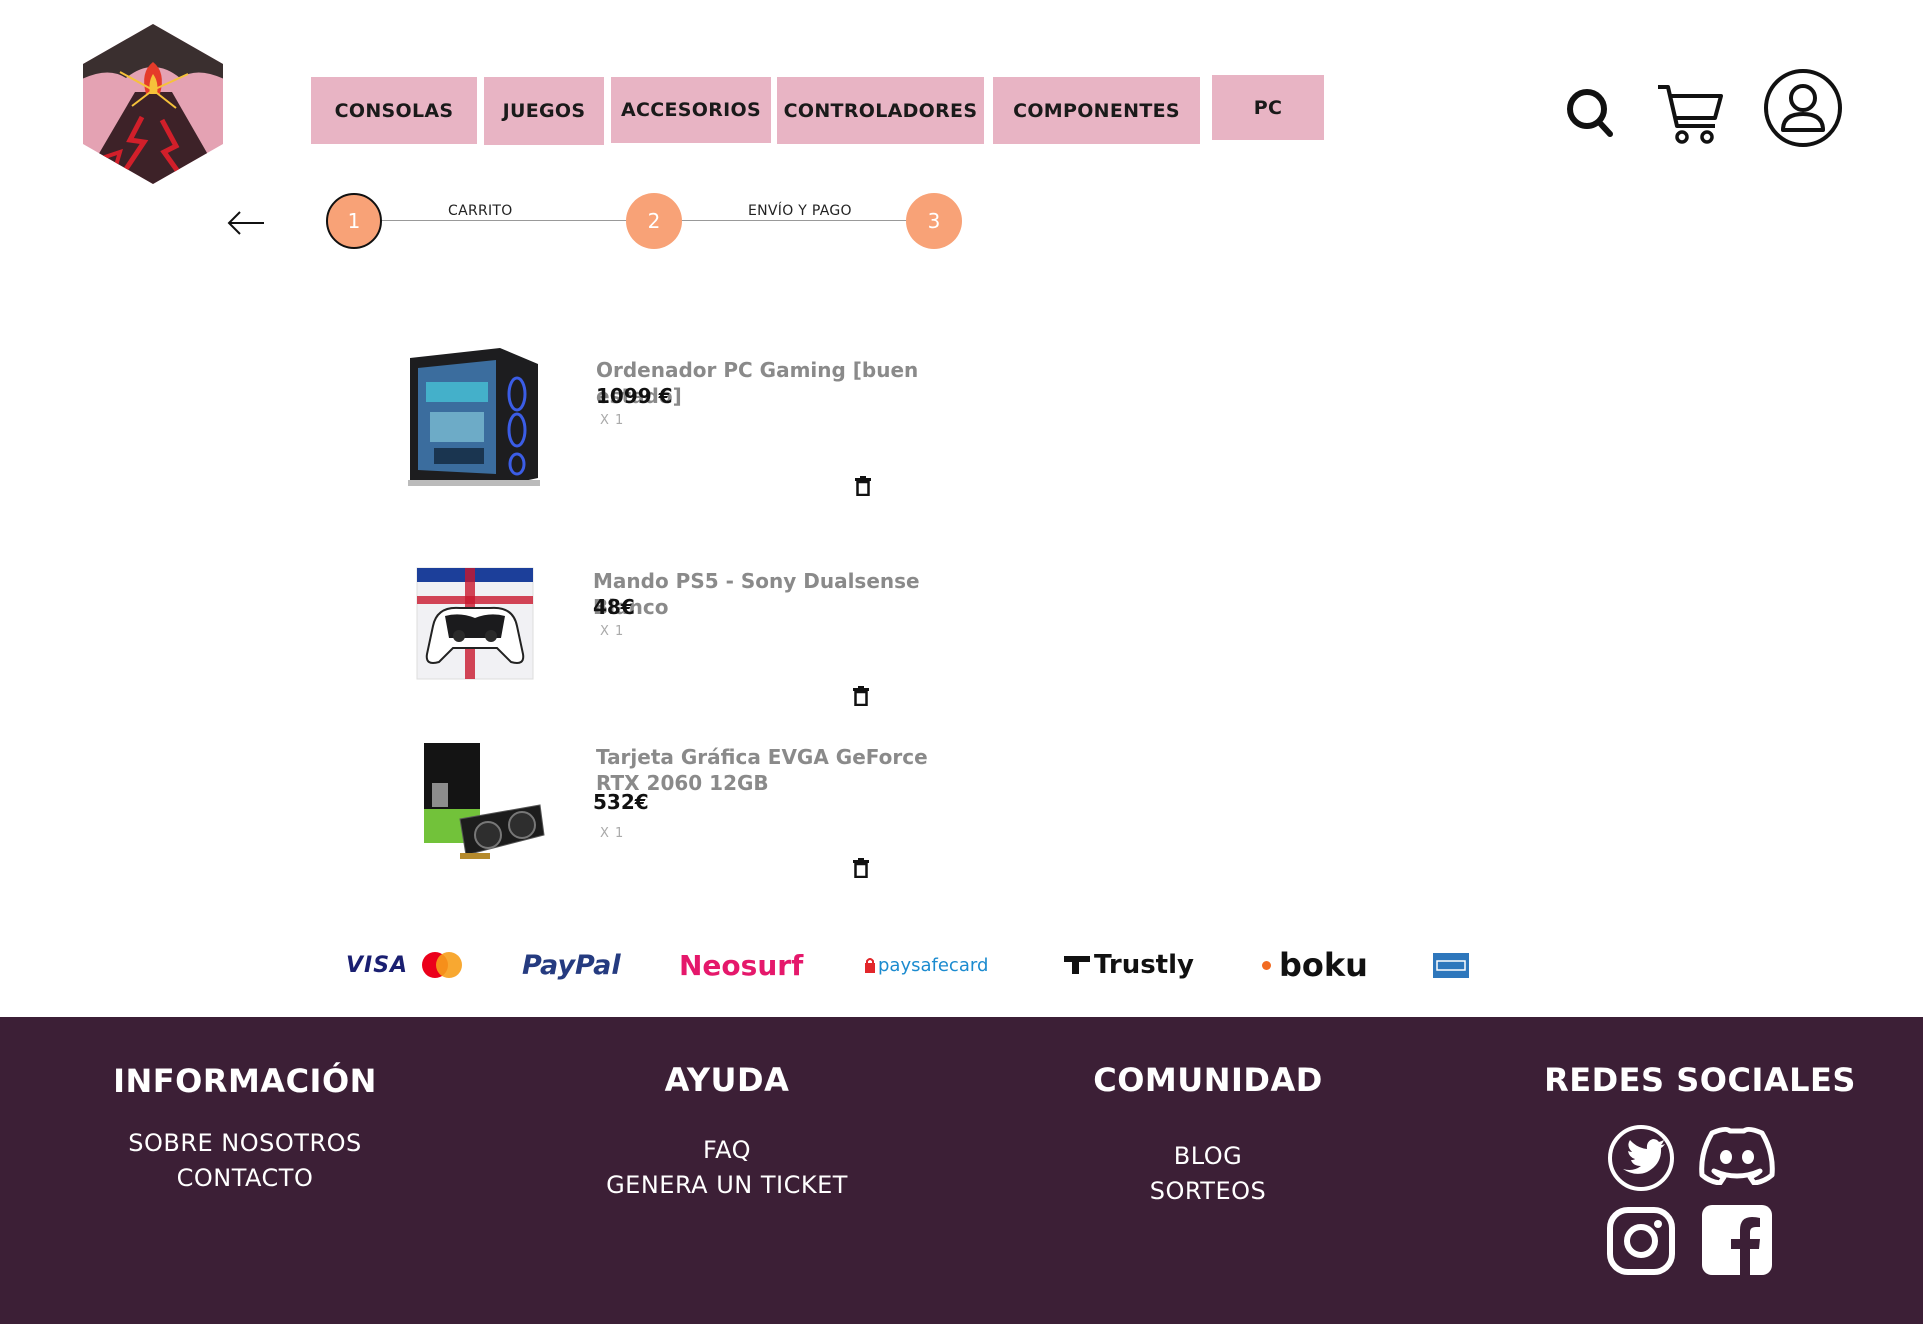 The width and height of the screenshot is (1923, 1324). Describe the element at coordinates (1208, 1191) in the screenshot. I see `link-sorteos: SORTEOS` at that location.